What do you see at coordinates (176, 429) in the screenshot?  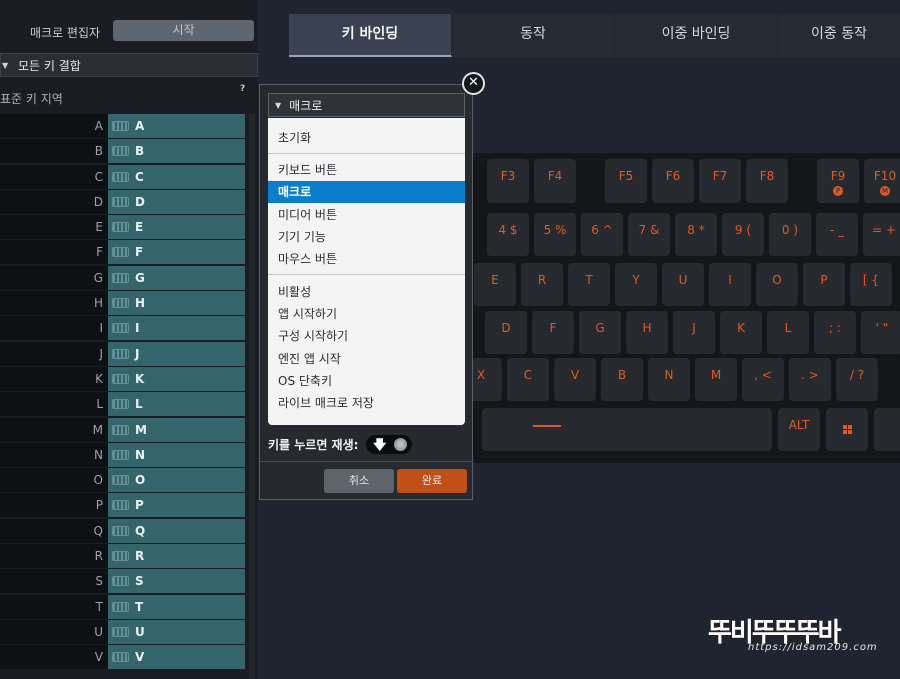 I see `key-binding-value: M` at bounding box center [176, 429].